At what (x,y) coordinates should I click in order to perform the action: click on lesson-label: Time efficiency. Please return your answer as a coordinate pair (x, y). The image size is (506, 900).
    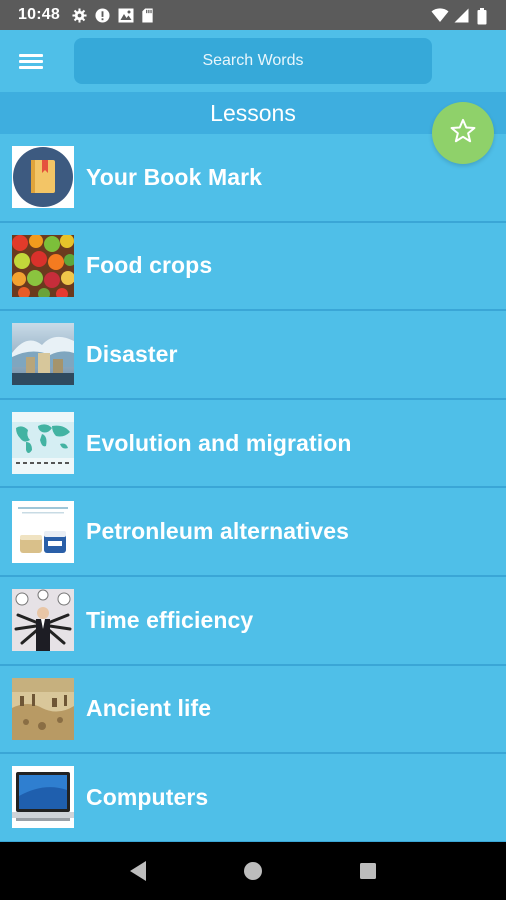
    Looking at the image, I should click on (170, 619).